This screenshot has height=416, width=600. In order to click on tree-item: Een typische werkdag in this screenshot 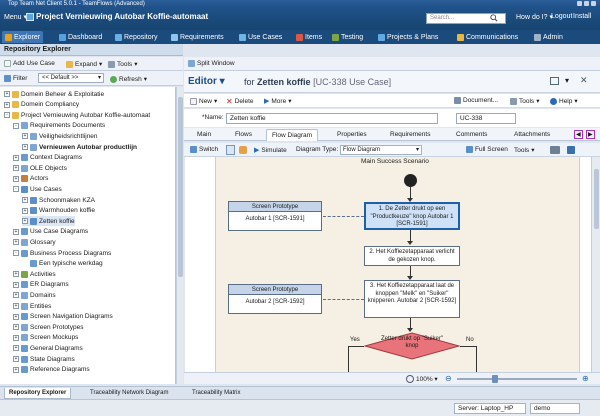, I will do `click(62, 264)`.